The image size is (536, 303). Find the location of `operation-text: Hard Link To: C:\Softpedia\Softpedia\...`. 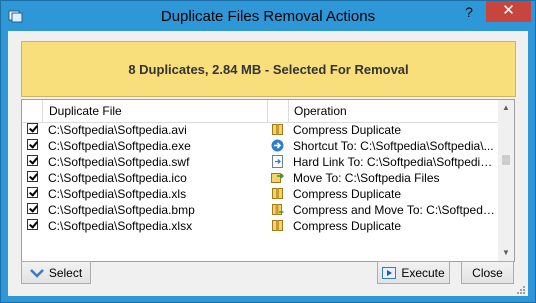

operation-text: Hard Link To: C:\Softpedia\Softpedia\... is located at coordinates (395, 162).